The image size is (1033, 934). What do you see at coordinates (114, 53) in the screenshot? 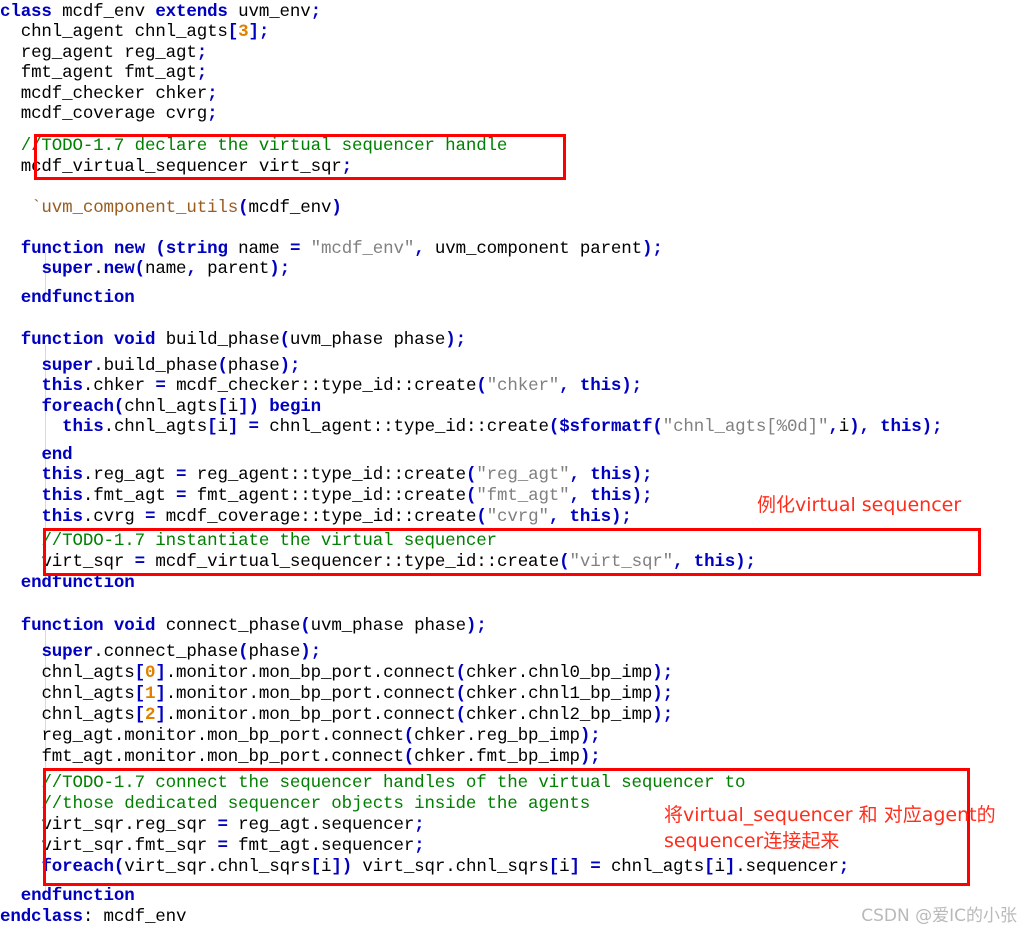
I see `code-line: reg_agent reg_agt;` at bounding box center [114, 53].